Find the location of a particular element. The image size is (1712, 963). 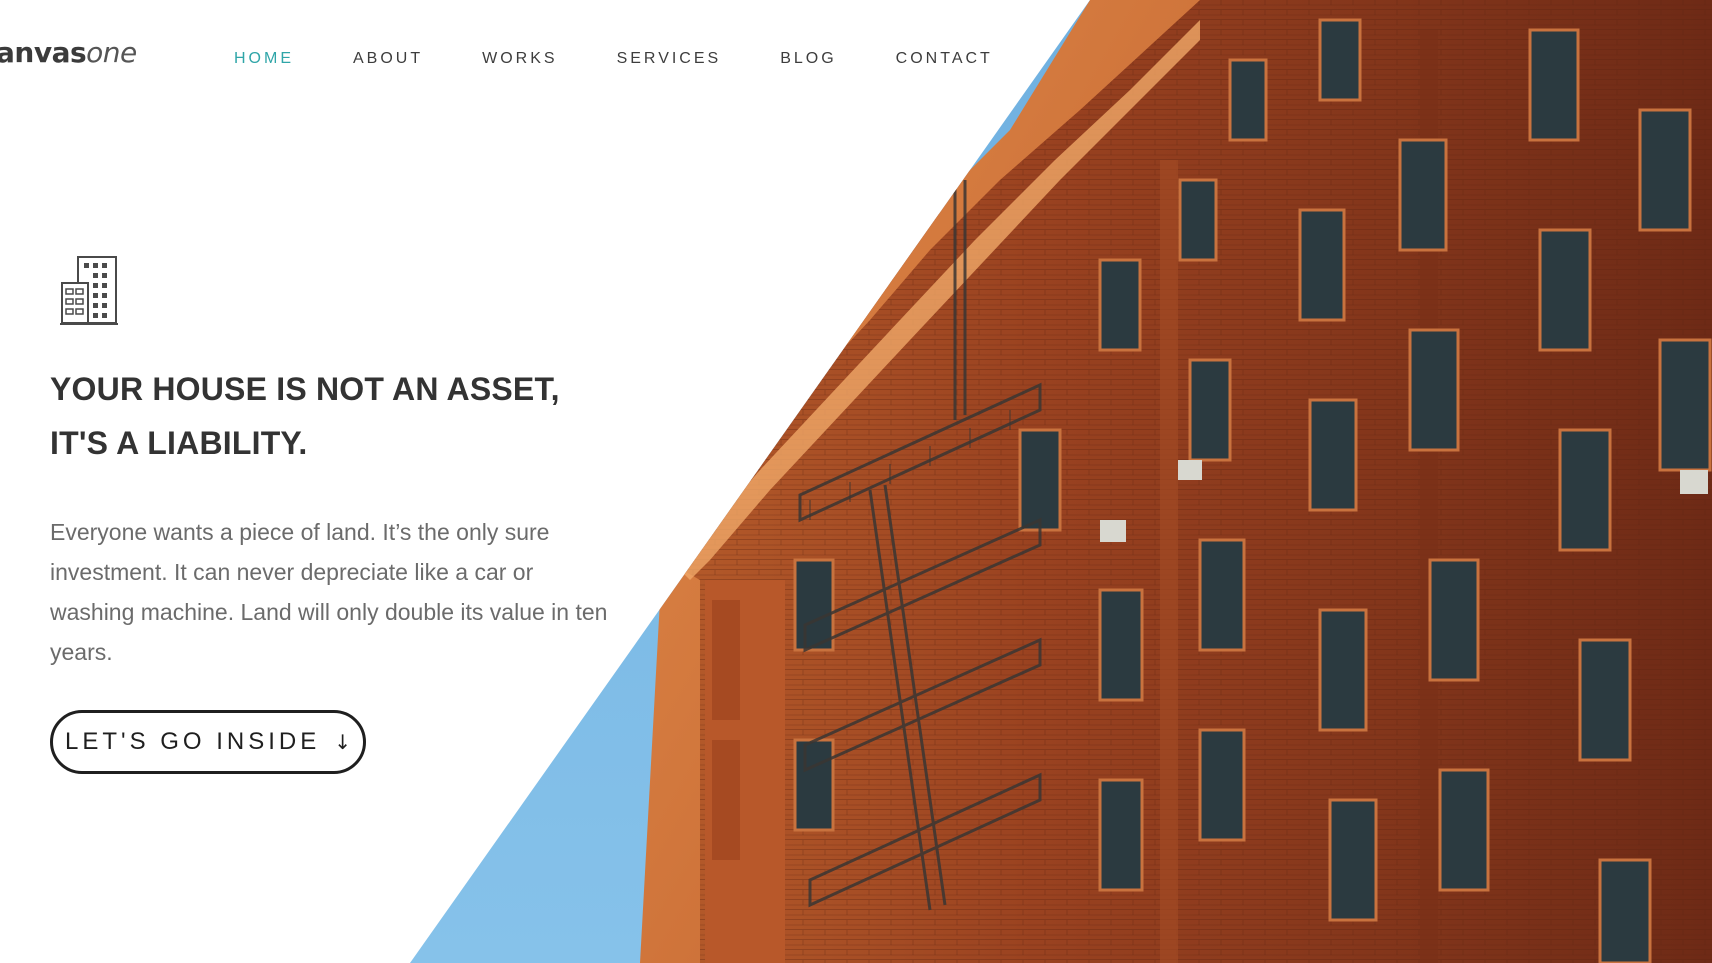

nav-item-services: SERVICES is located at coordinates (669, 59).